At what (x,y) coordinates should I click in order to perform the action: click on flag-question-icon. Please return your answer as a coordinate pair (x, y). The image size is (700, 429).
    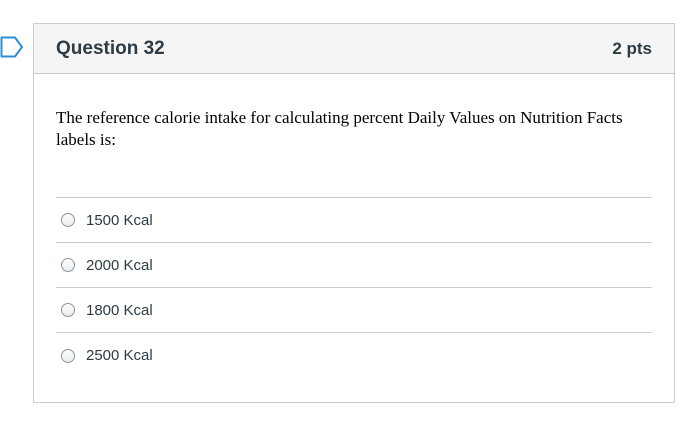
    Looking at the image, I should click on (12, 47).